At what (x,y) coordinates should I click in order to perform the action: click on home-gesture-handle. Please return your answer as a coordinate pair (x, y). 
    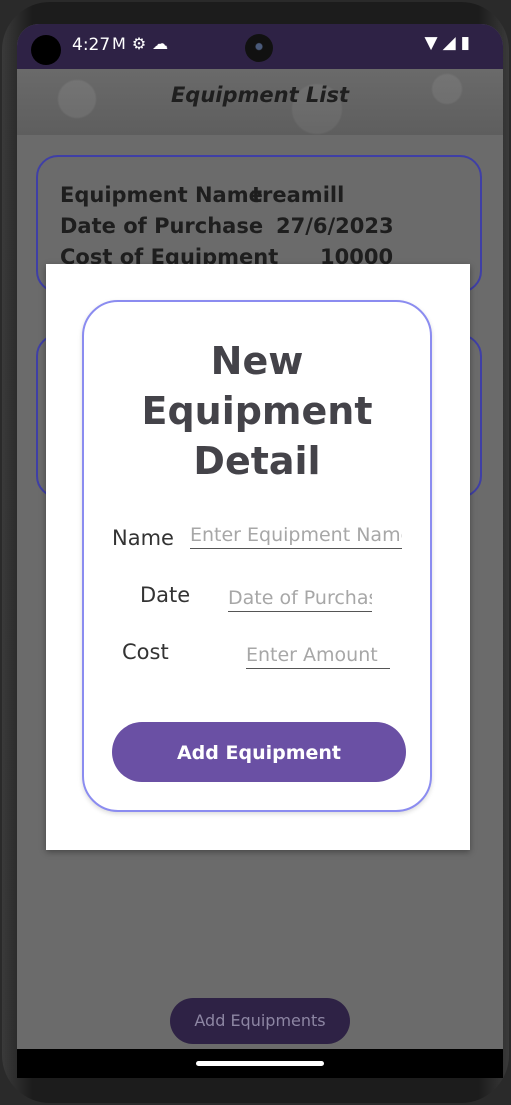
    Looking at the image, I should click on (260, 1063).